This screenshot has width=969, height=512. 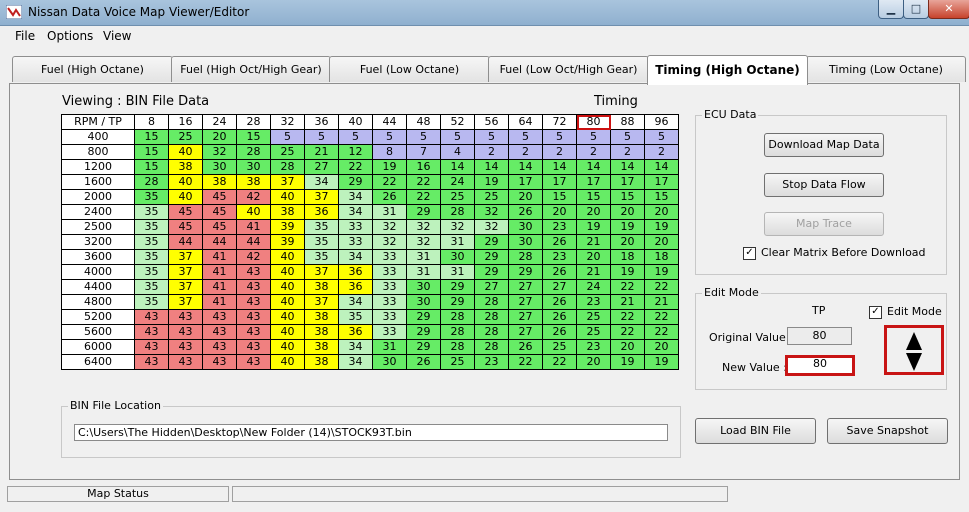 I want to click on map-cell: 36, so click(x=355, y=272).